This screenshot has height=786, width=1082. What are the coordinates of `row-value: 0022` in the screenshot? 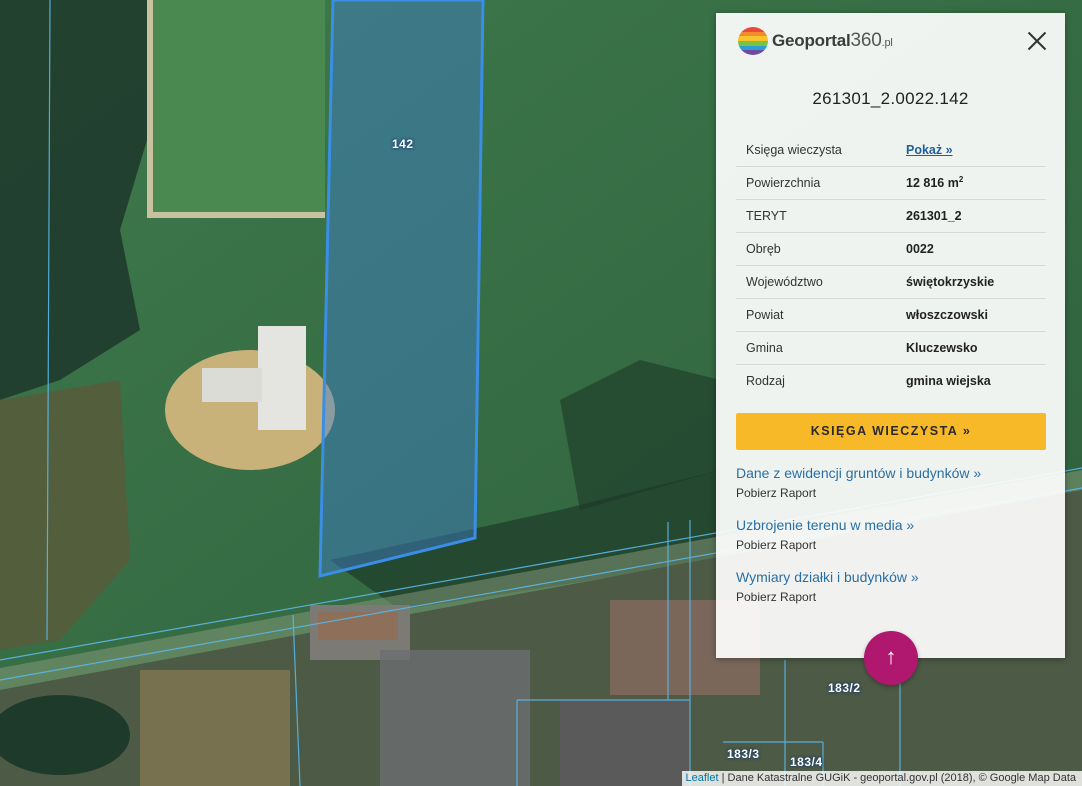 It's located at (976, 249).